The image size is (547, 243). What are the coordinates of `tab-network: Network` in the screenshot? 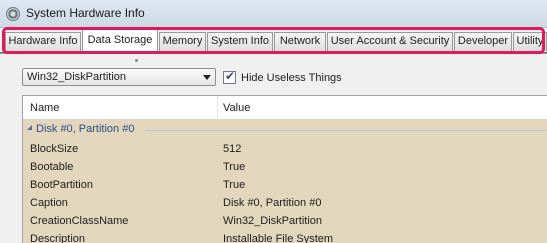 It's located at (300, 41).